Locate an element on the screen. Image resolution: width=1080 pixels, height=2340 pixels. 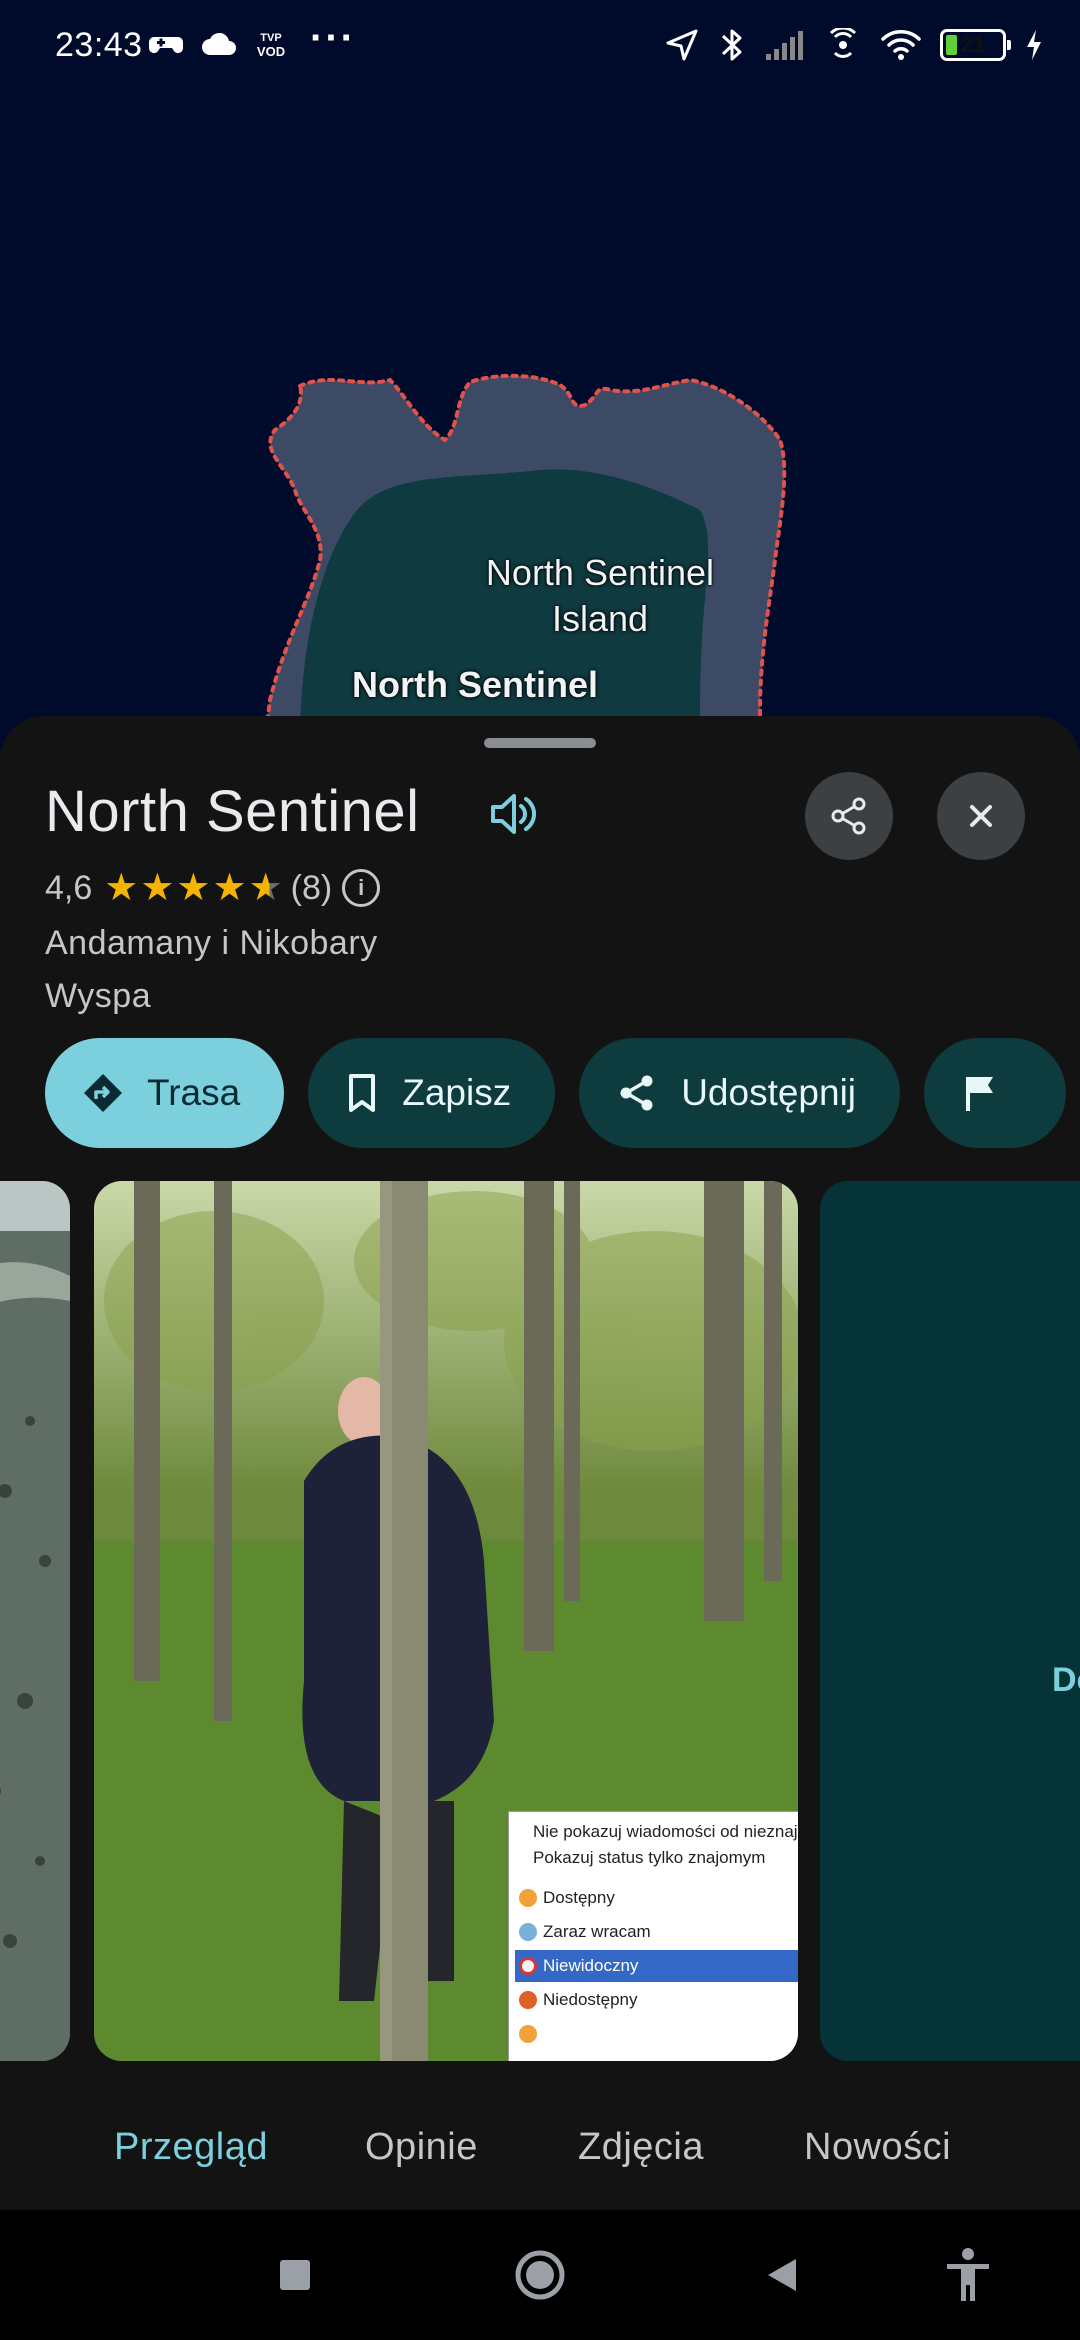
menu-status-label: Dostępny is located at coordinates (579, 1897).